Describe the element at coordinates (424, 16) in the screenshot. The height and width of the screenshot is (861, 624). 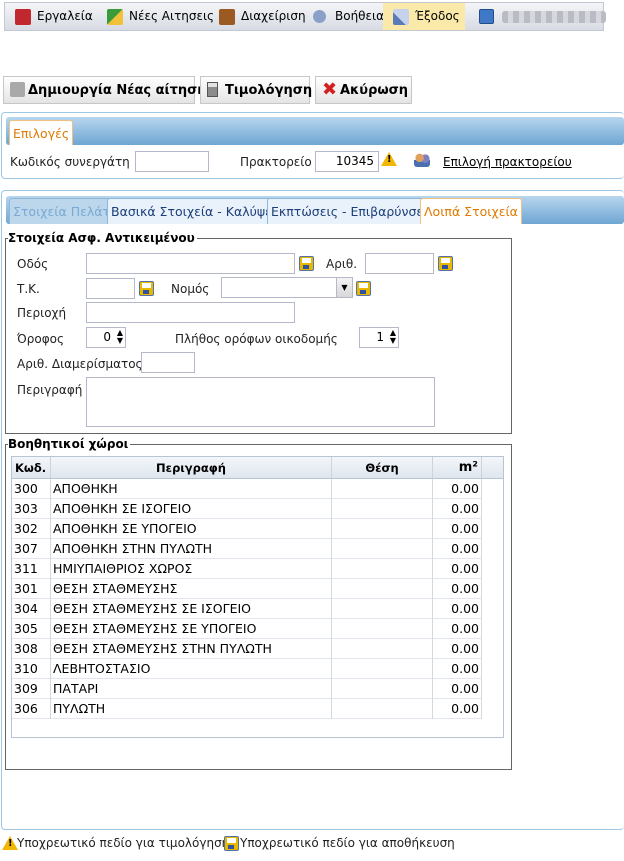
I see `menu-exit: Έξοδος` at that location.